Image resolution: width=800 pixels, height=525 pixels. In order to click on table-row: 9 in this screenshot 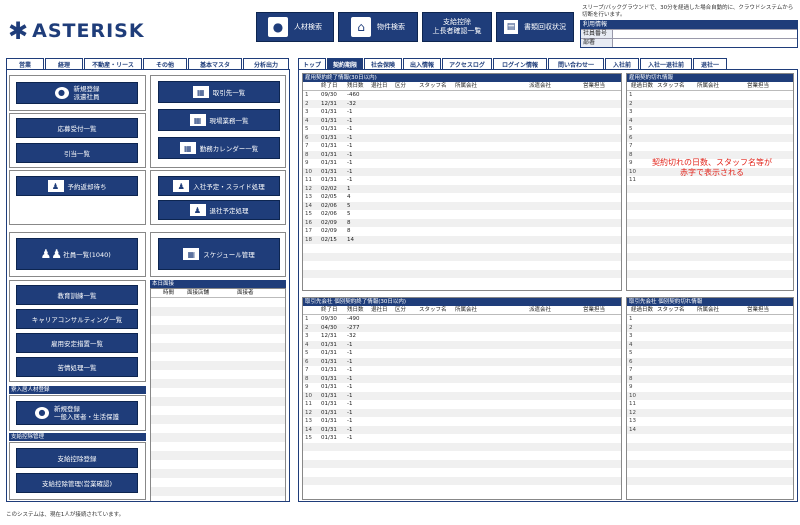, I will do `click(710, 387)`.